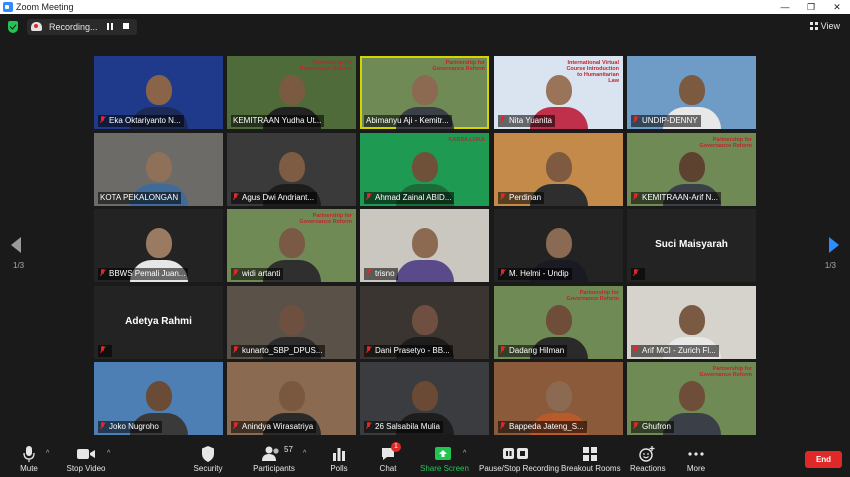 The width and height of the screenshot is (850, 477). Describe the element at coordinates (590, 454) in the screenshot. I see `breakout-rooms-icon` at that location.